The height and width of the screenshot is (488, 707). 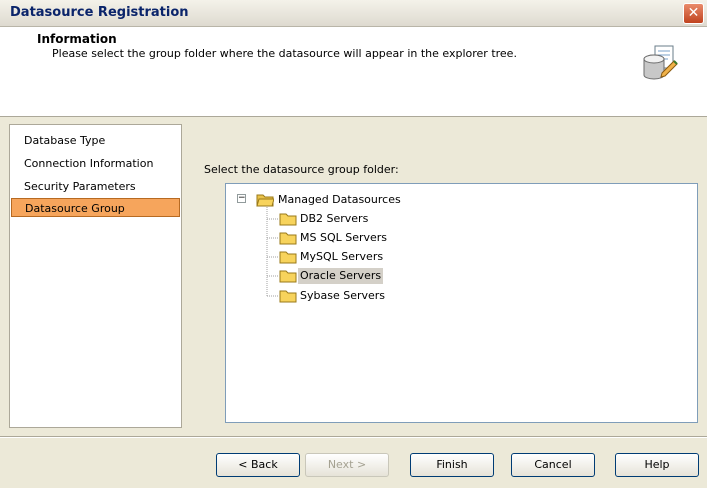 I want to click on title-bar: Datasource Registration ✕, so click(x=353, y=13).